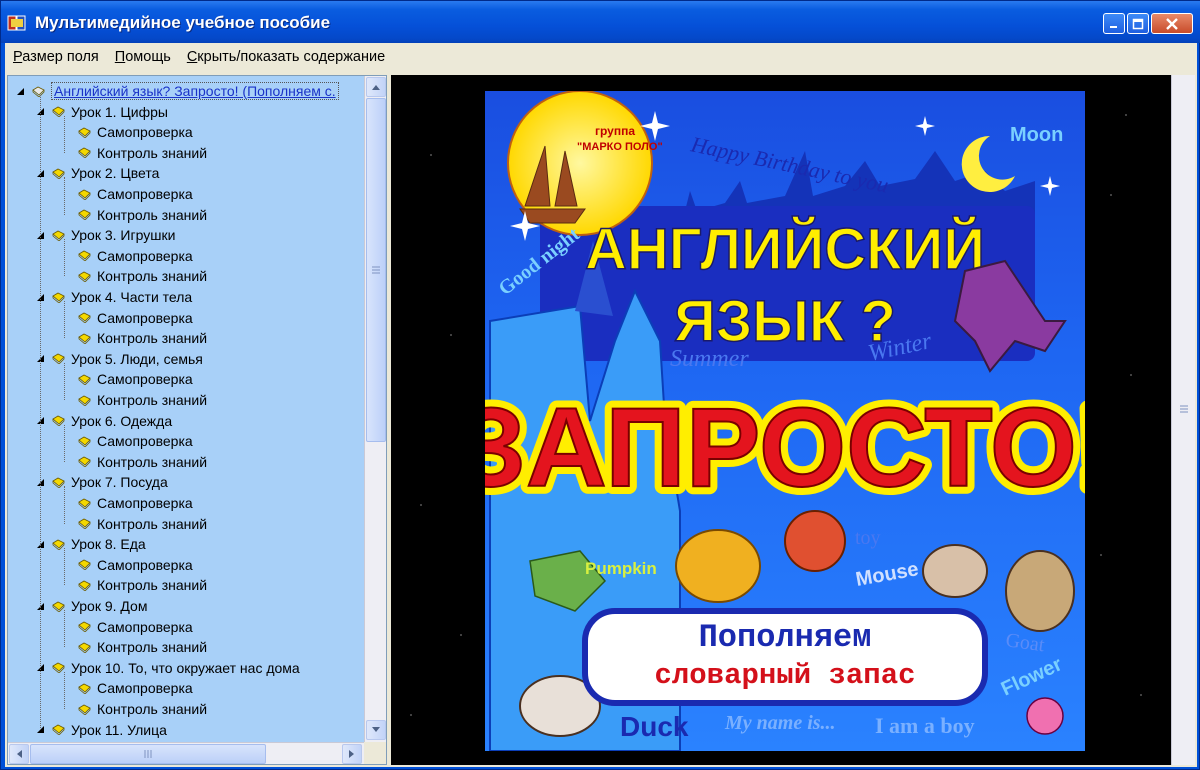 The width and height of the screenshot is (1200, 770). I want to click on word-pumpkin: Pumpkin, so click(621, 568).